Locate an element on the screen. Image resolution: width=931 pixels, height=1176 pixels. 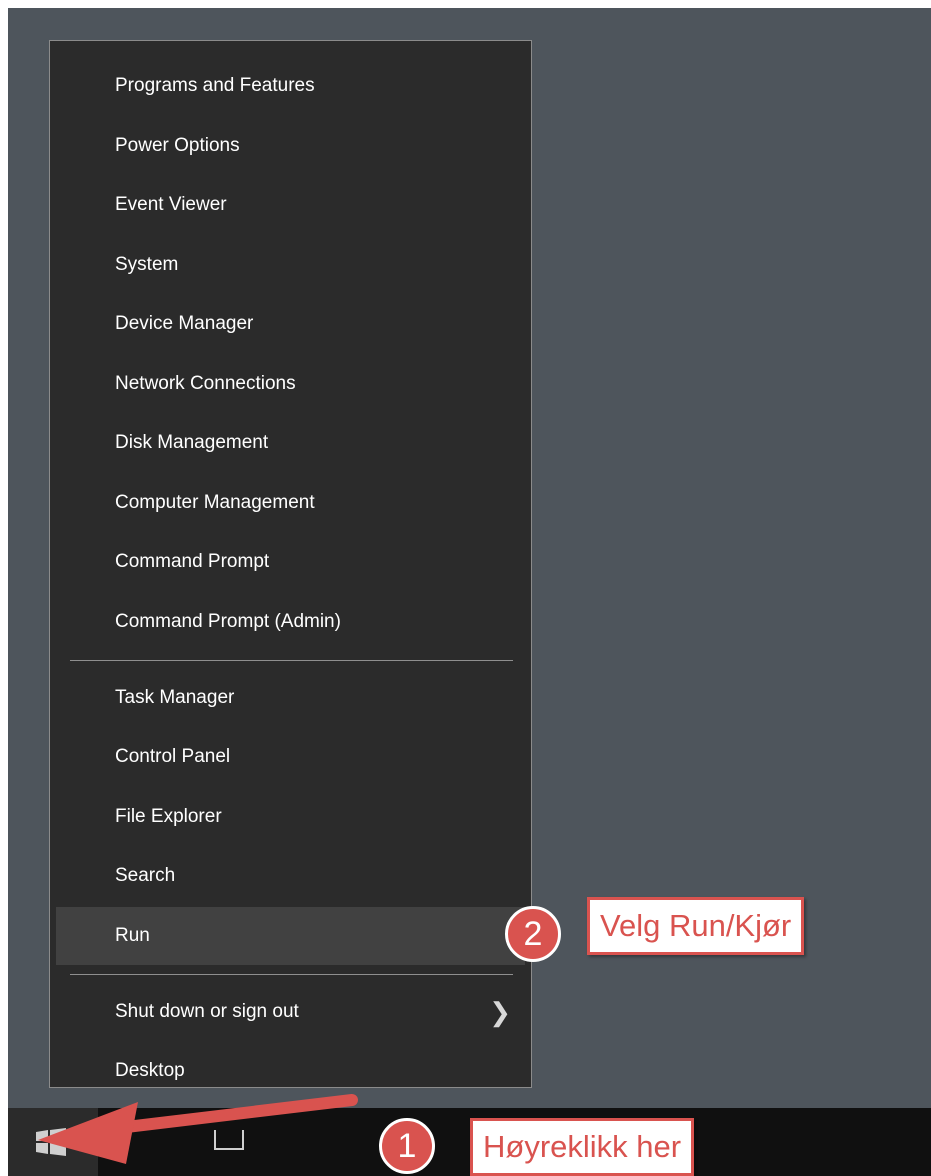
step-badge-2: 2 is located at coordinates (533, 934).